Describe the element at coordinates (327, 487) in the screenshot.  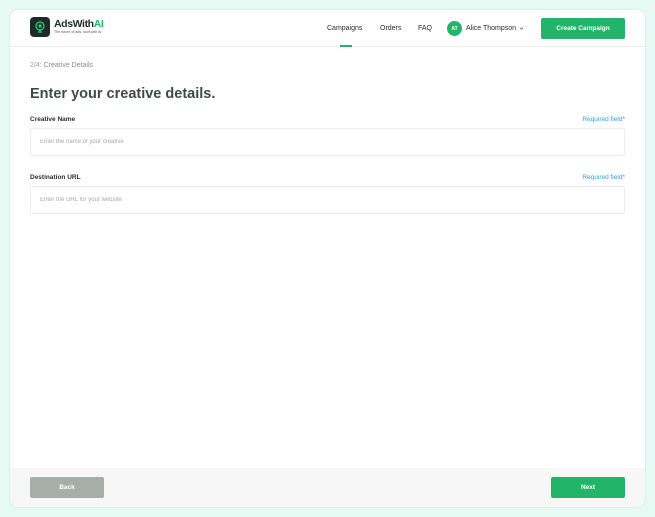
I see `wizard-footer: Back Next` at that location.